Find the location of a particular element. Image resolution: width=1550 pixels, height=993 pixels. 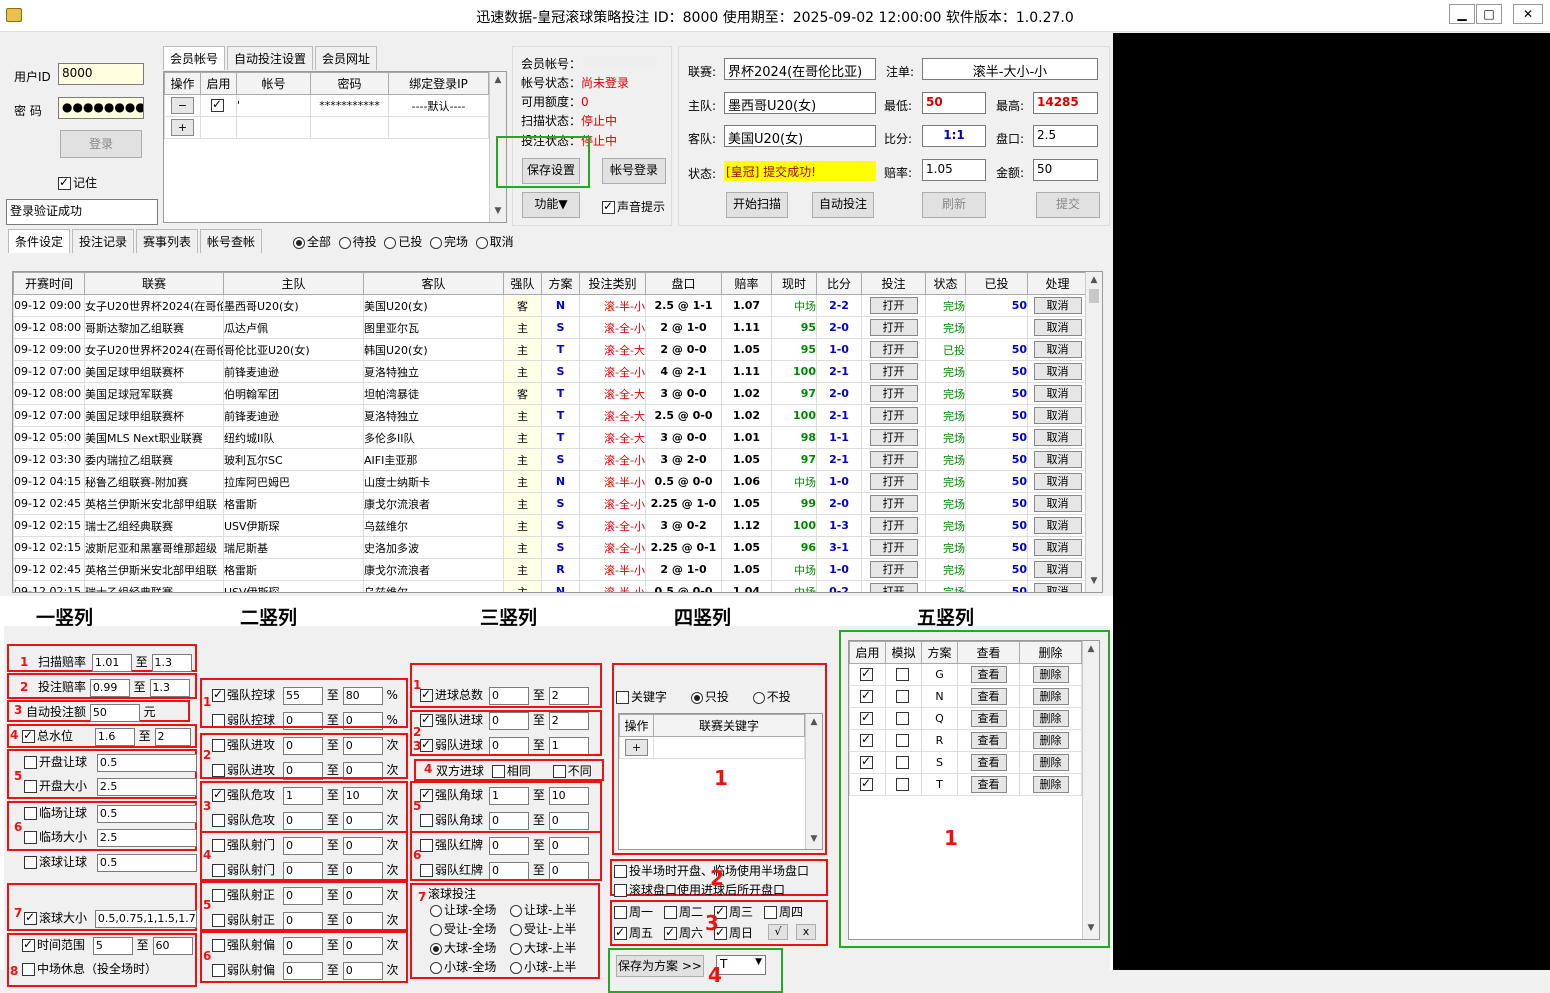

kw-add-button: + is located at coordinates (636, 747).